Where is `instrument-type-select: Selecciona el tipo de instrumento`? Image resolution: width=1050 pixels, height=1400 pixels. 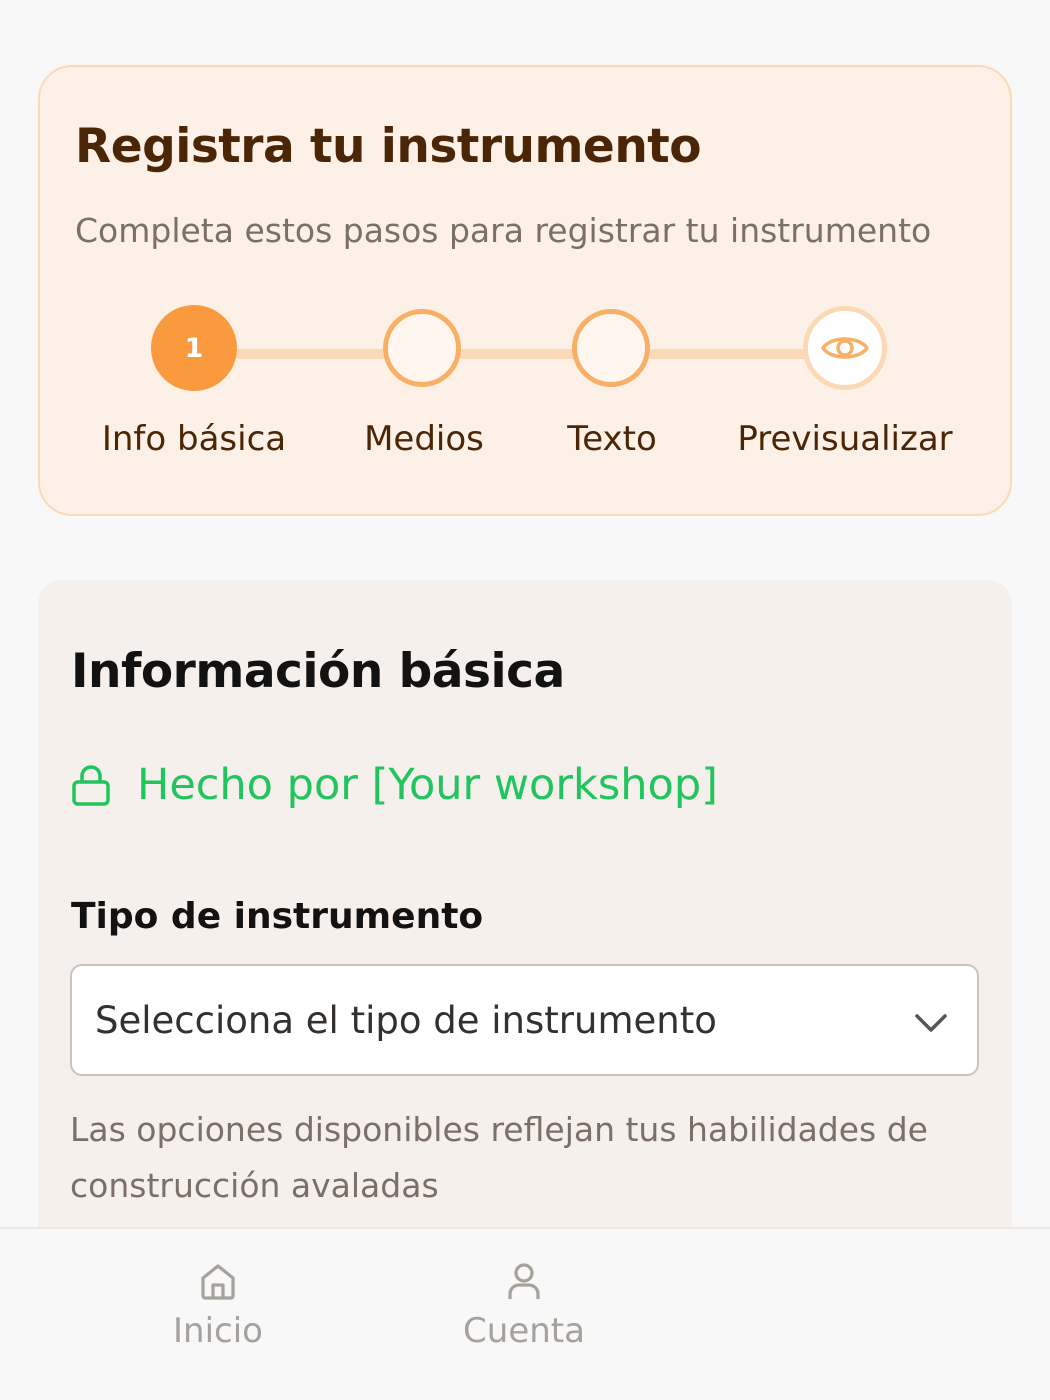
instrument-type-select: Selecciona el tipo de instrumento is located at coordinates (524, 1020).